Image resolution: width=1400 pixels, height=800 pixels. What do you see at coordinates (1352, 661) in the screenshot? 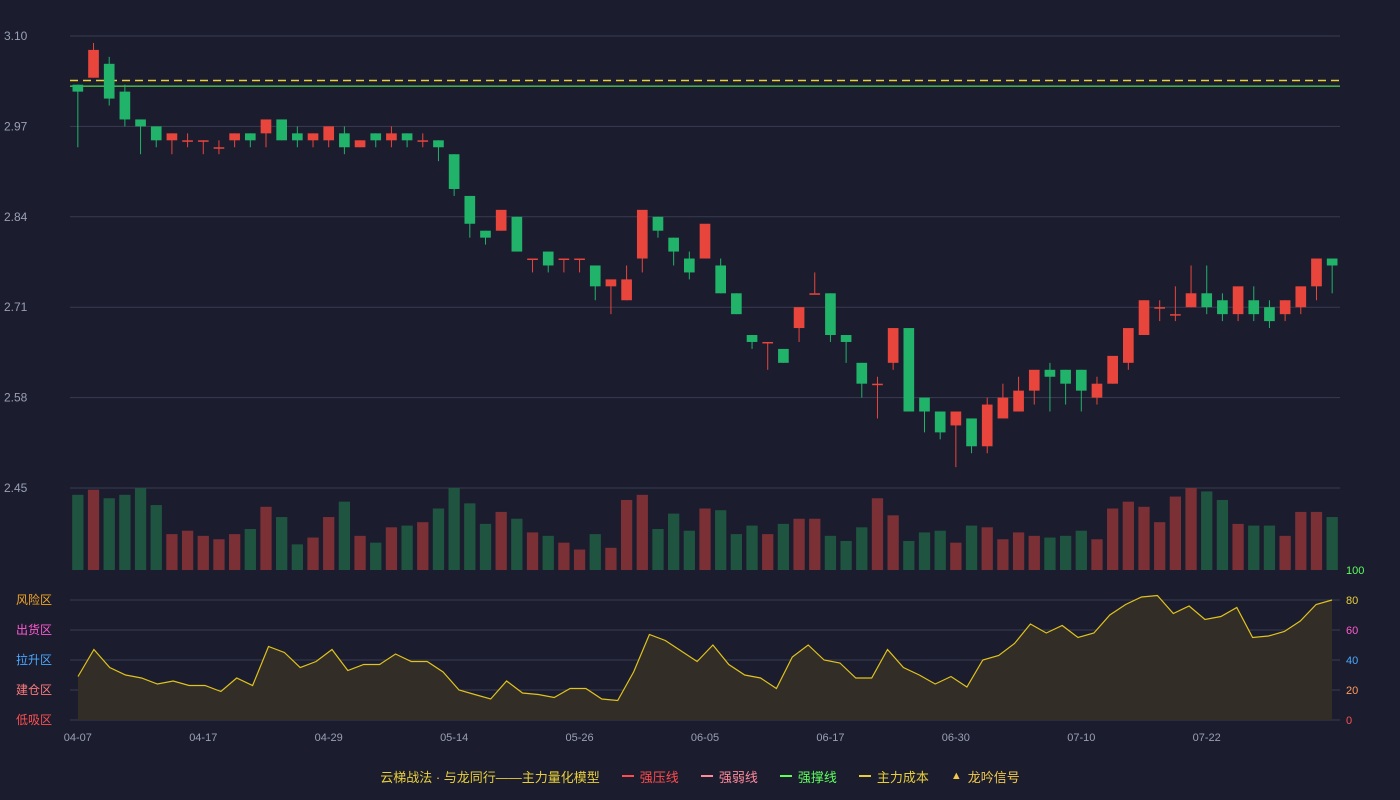
I see `osc-tick-label: 40` at bounding box center [1352, 661].